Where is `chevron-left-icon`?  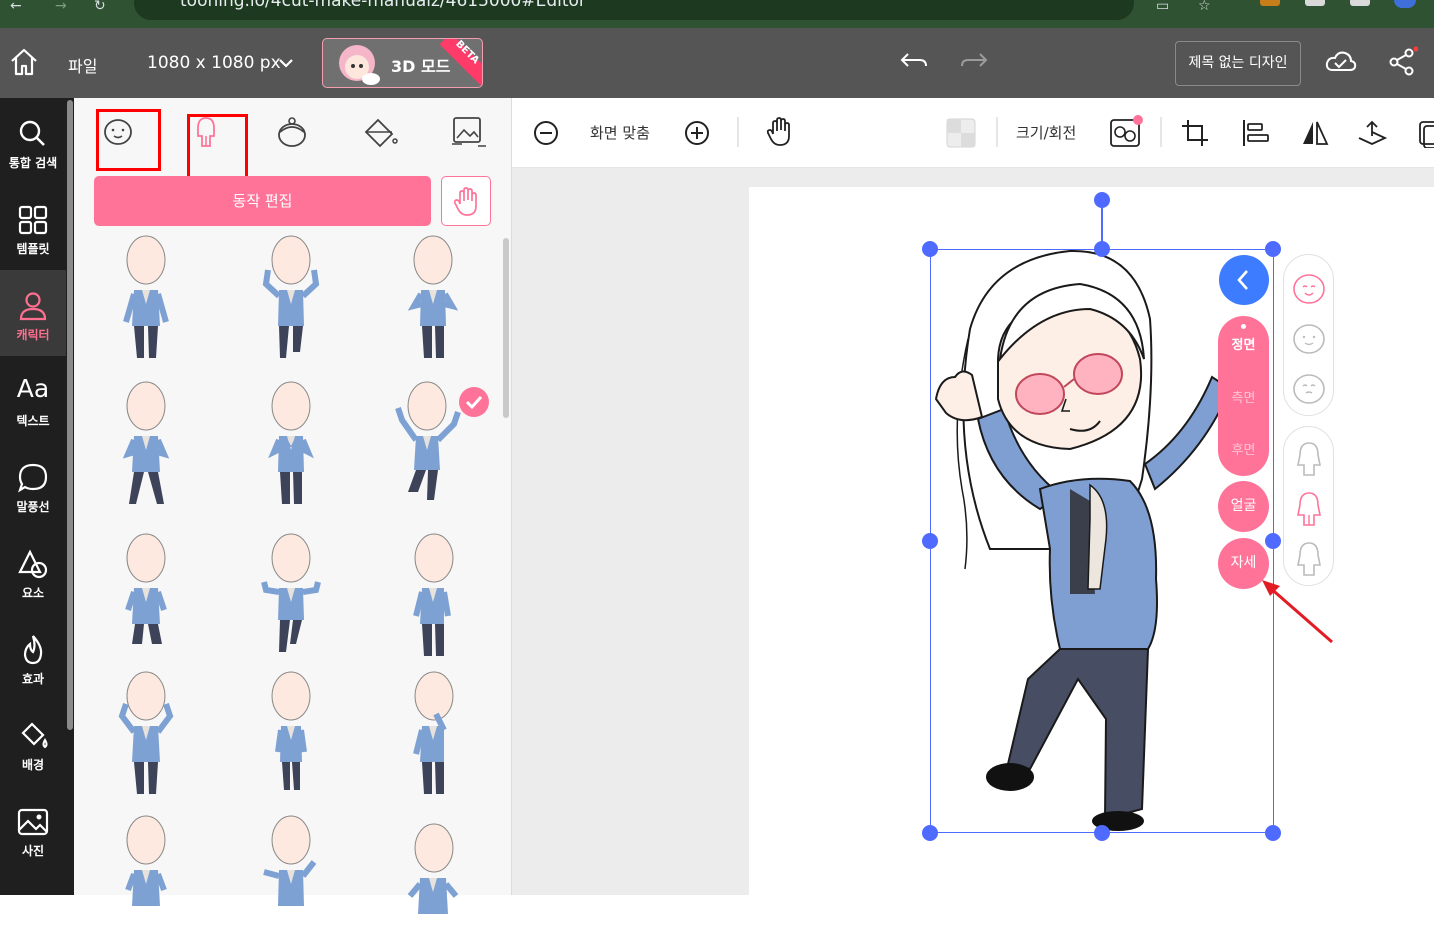 chevron-left-icon is located at coordinates (1242, 280).